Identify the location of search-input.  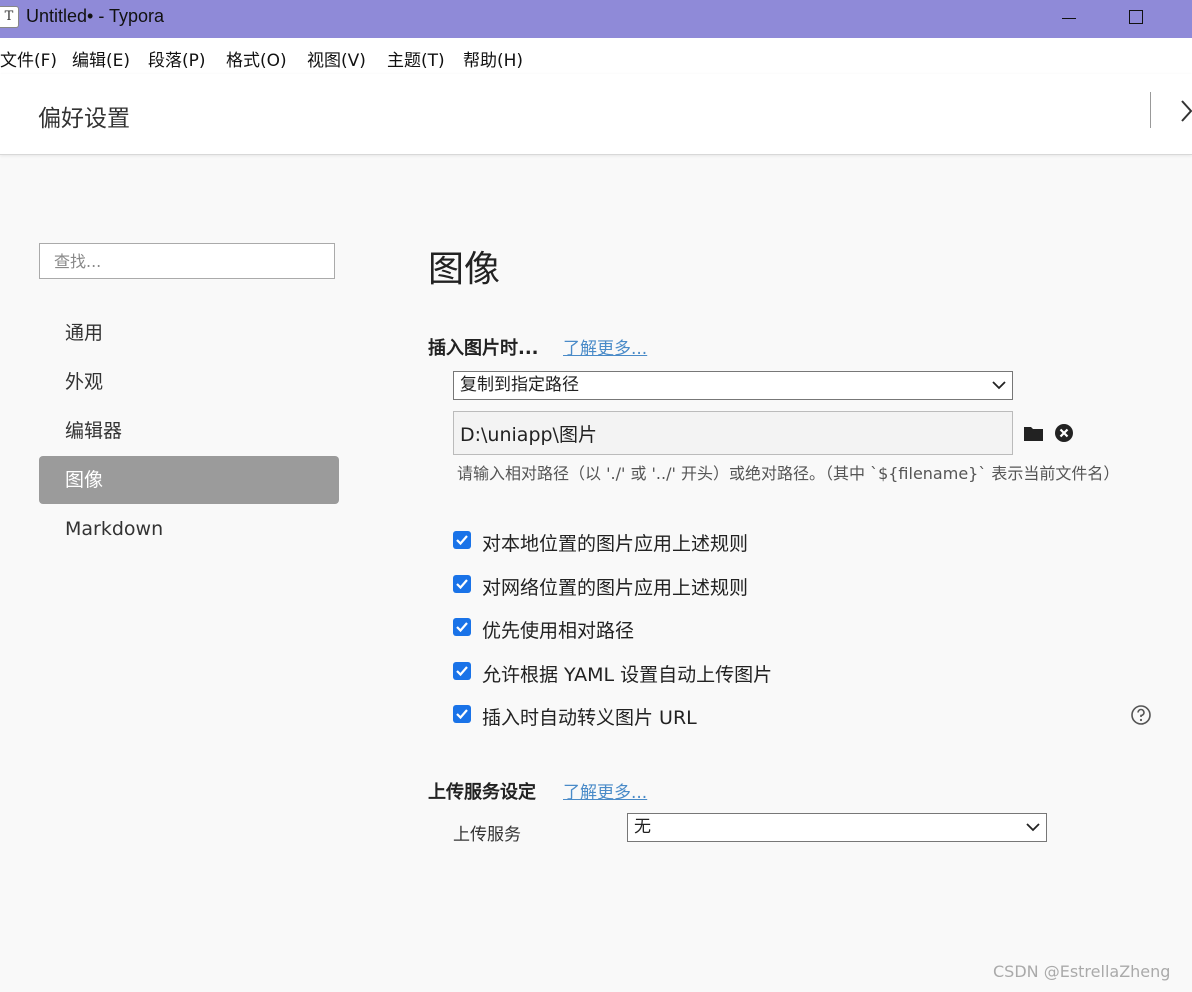
(187, 261).